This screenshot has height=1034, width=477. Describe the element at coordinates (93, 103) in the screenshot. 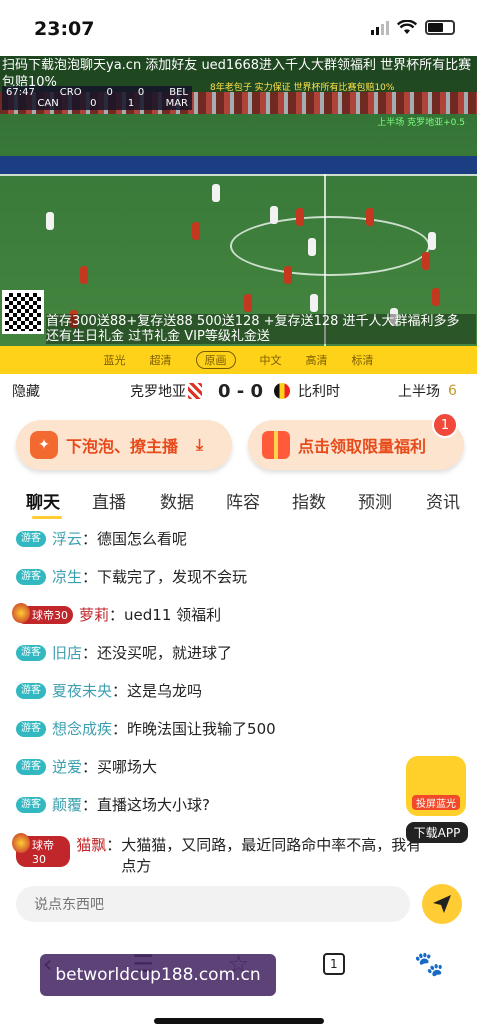

I see `home-score-2: 0` at that location.